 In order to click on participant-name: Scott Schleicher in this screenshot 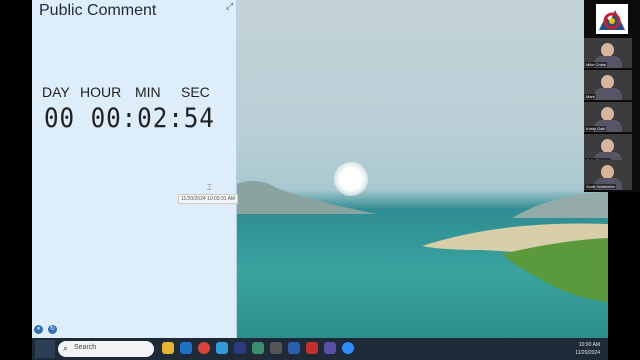, I will do `click(600, 186)`.